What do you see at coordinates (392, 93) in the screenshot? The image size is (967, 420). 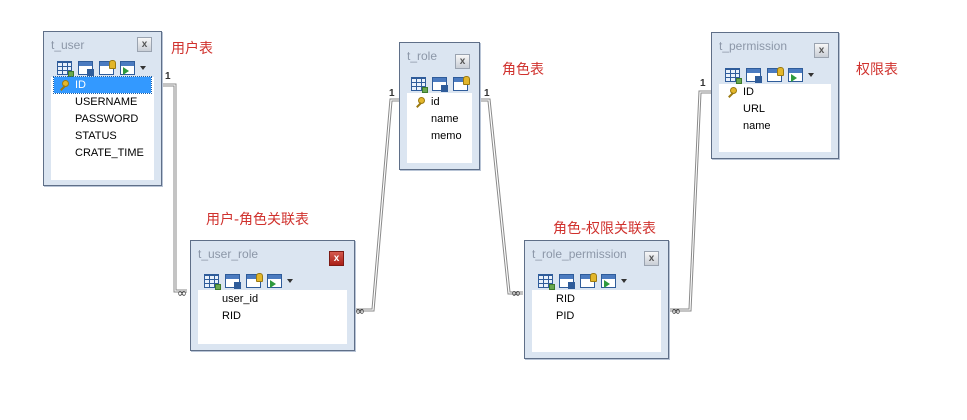 I see `one-marker-role-left: 1` at bounding box center [392, 93].